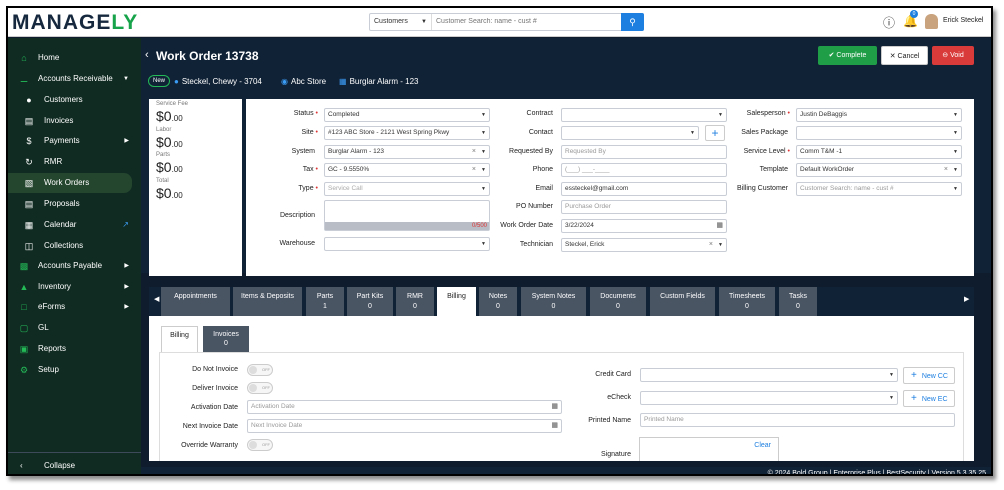 The width and height of the screenshot is (1004, 490). Describe the element at coordinates (29, 204) in the screenshot. I see `document-icon: ▤` at that location.